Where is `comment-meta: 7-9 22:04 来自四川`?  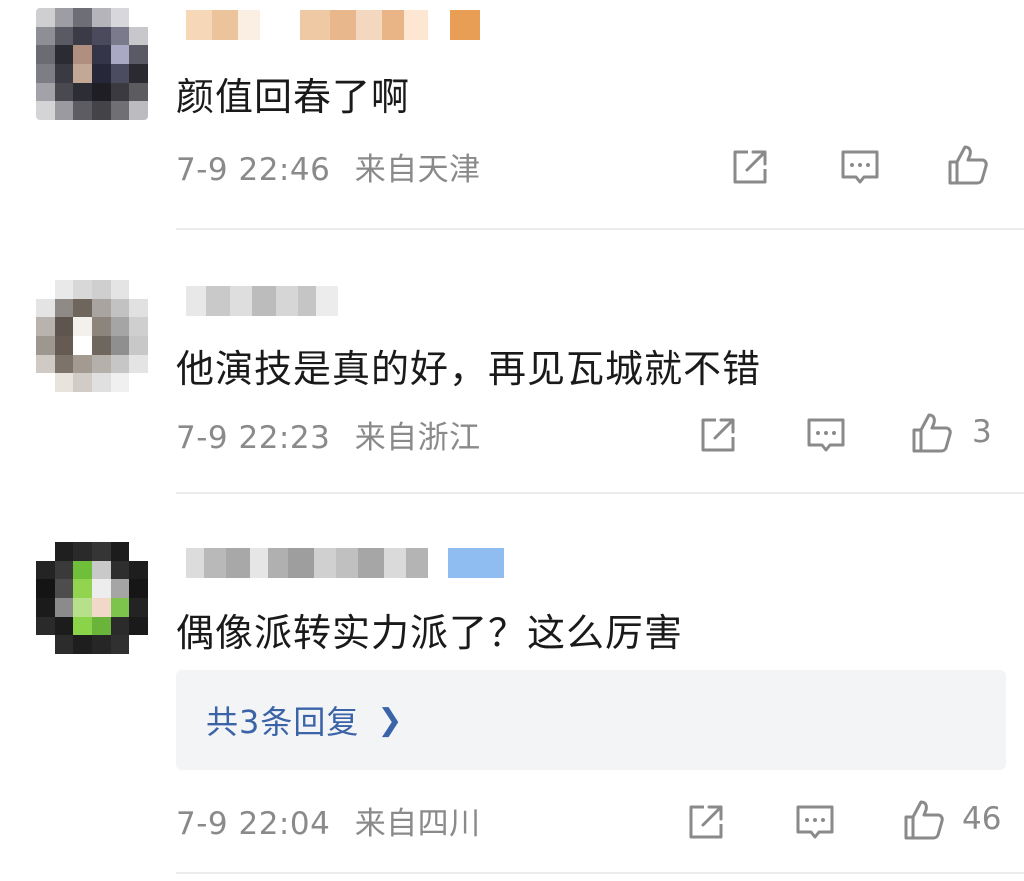
comment-meta: 7-9 22:04 来自四川 is located at coordinates (328, 820).